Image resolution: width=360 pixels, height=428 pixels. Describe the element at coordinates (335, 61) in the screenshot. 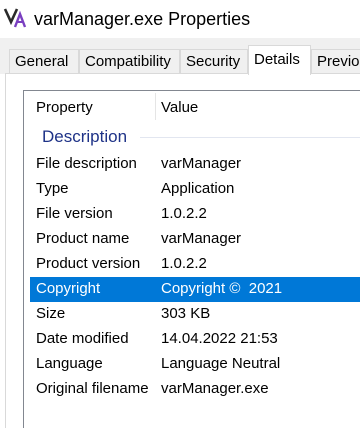

I see `tab-previous-versions: Previous Versions` at that location.